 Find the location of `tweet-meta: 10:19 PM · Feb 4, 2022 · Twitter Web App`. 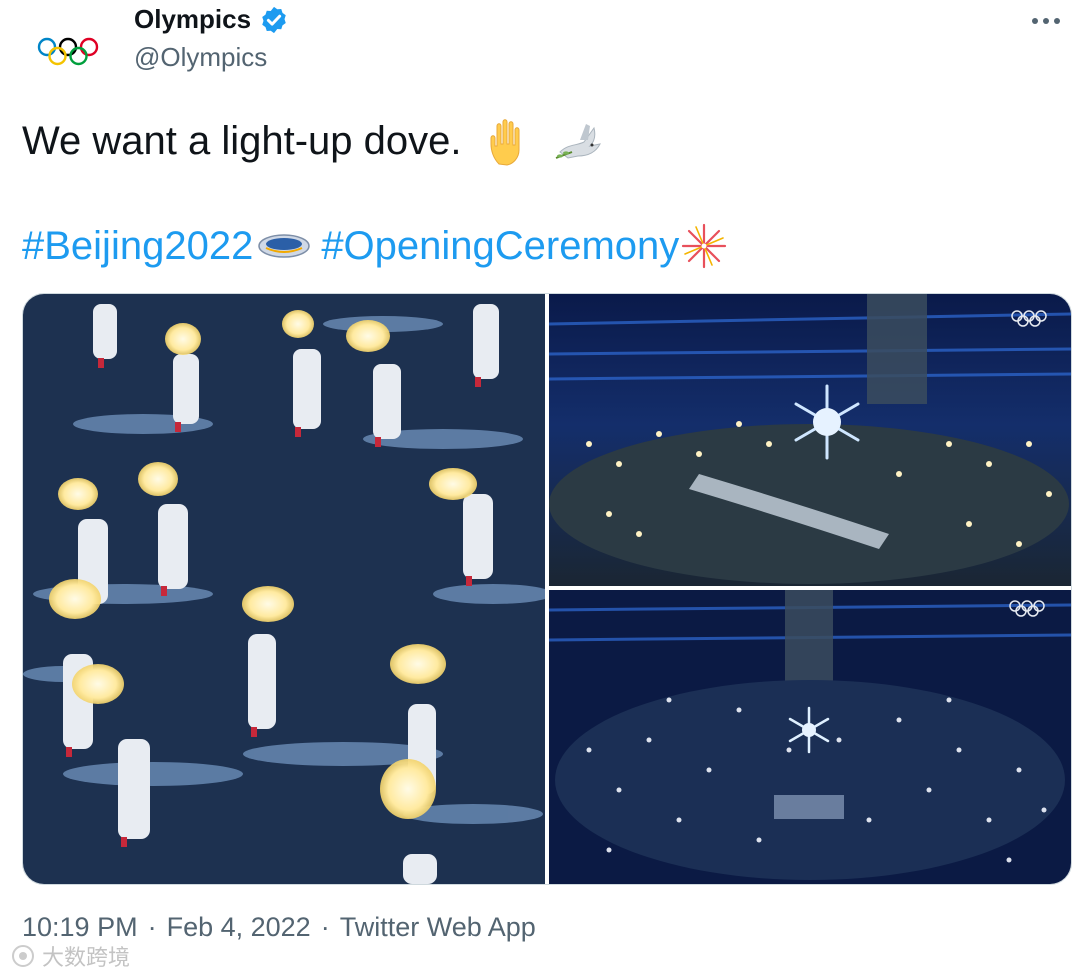

tweet-meta: 10:19 PM · Feb 4, 2022 · Twitter Web App is located at coordinates (279, 927).